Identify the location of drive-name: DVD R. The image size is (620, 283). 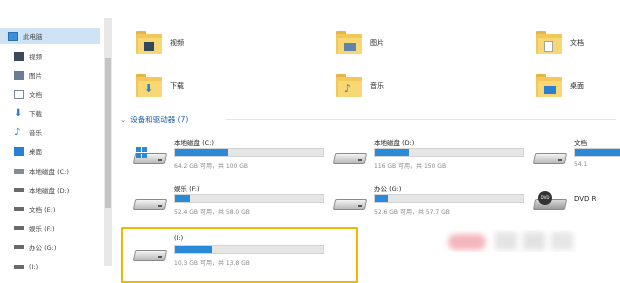
(585, 199).